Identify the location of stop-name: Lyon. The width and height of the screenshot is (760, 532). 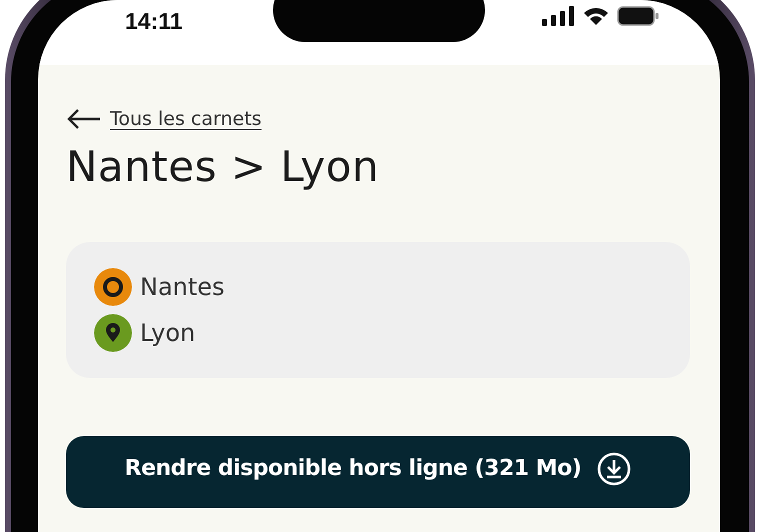
(168, 333).